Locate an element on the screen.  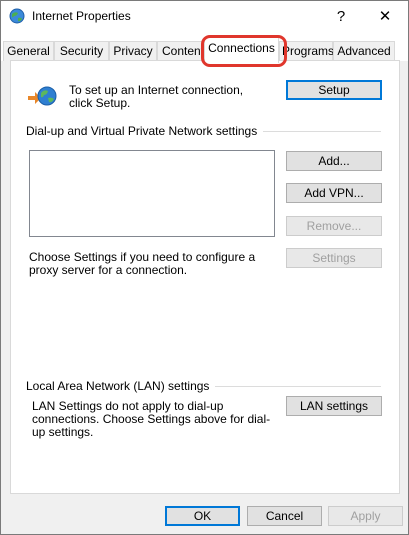
tab-security: Security is located at coordinates (81, 51).